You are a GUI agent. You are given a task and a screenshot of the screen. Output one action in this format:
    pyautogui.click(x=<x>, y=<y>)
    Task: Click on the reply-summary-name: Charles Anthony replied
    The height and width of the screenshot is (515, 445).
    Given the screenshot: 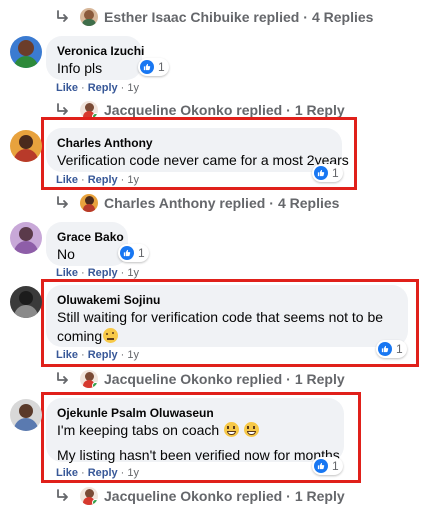 What is the action you would take?
    pyautogui.click(x=185, y=203)
    